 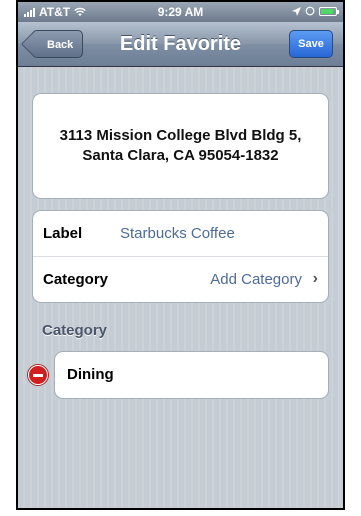 What do you see at coordinates (75, 330) in the screenshot?
I see `category-section-header: Category` at bounding box center [75, 330].